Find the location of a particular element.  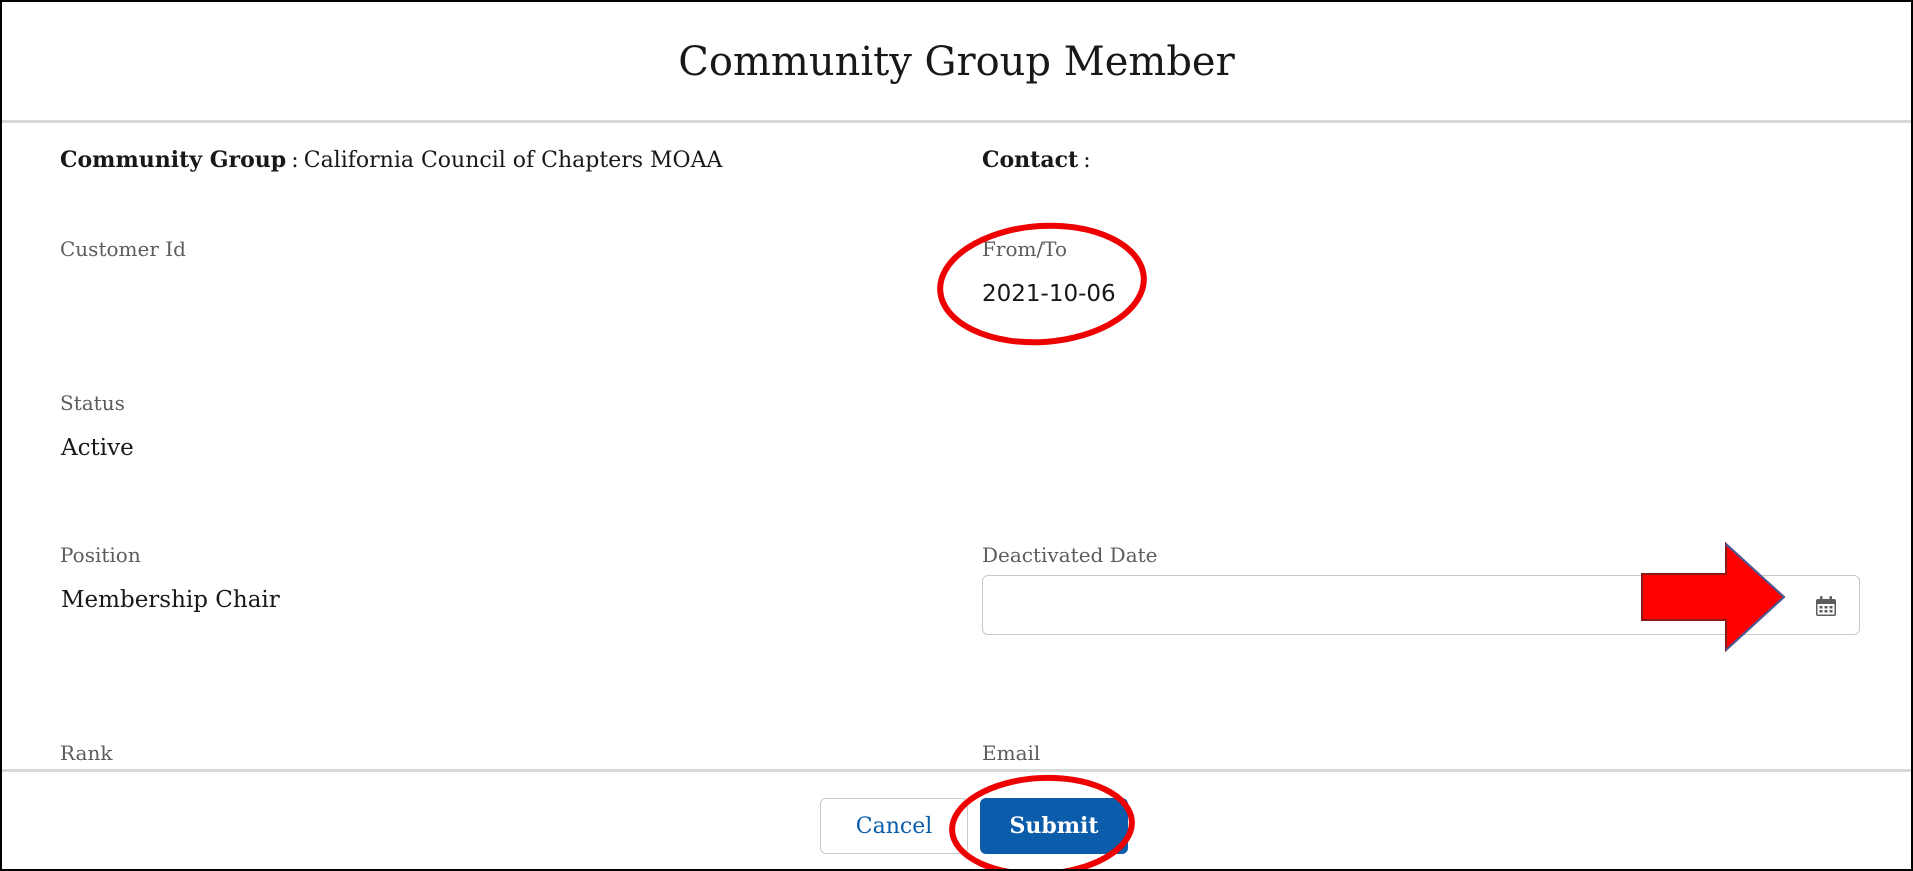

deactivated-date-label: Deactivated Date is located at coordinates (1070, 555).